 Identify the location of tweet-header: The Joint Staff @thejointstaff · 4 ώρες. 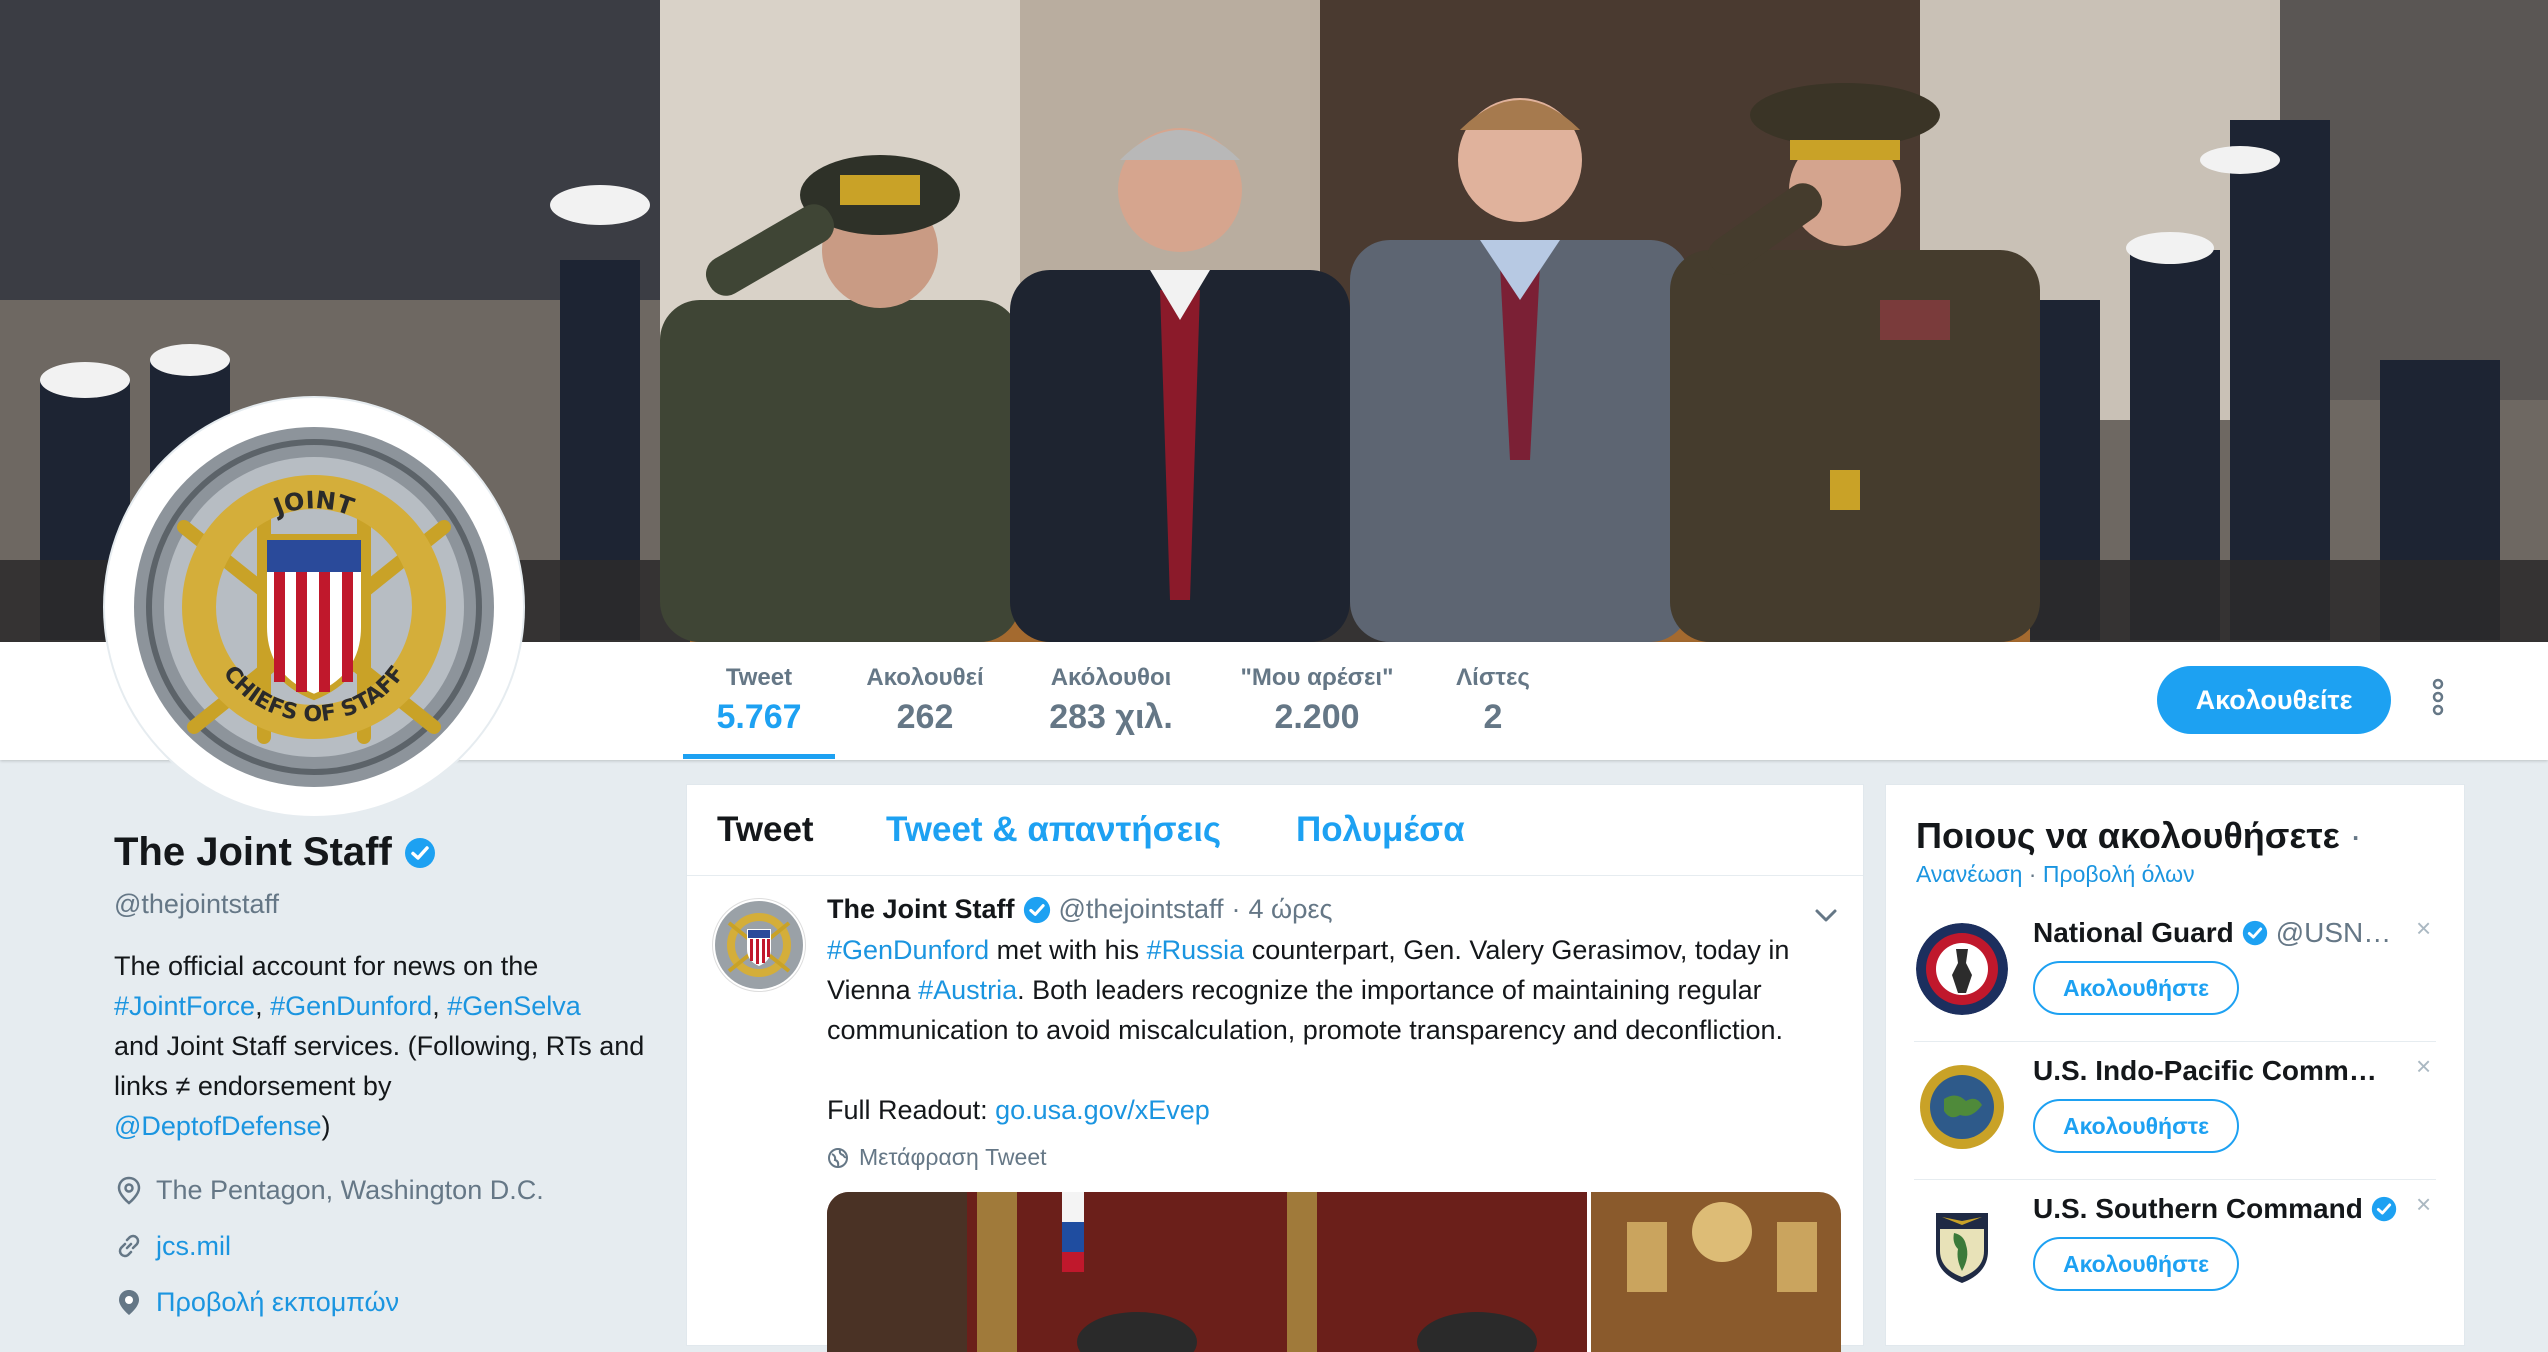
(1080, 909).